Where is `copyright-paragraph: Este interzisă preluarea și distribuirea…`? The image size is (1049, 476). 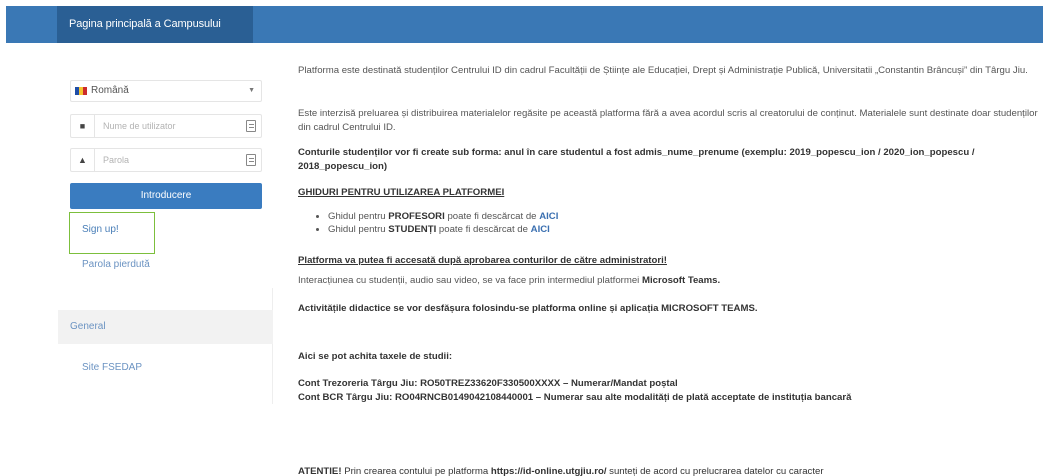
copyright-paragraph: Este interzisă preluarea și distribuirea… is located at coordinates (668, 120).